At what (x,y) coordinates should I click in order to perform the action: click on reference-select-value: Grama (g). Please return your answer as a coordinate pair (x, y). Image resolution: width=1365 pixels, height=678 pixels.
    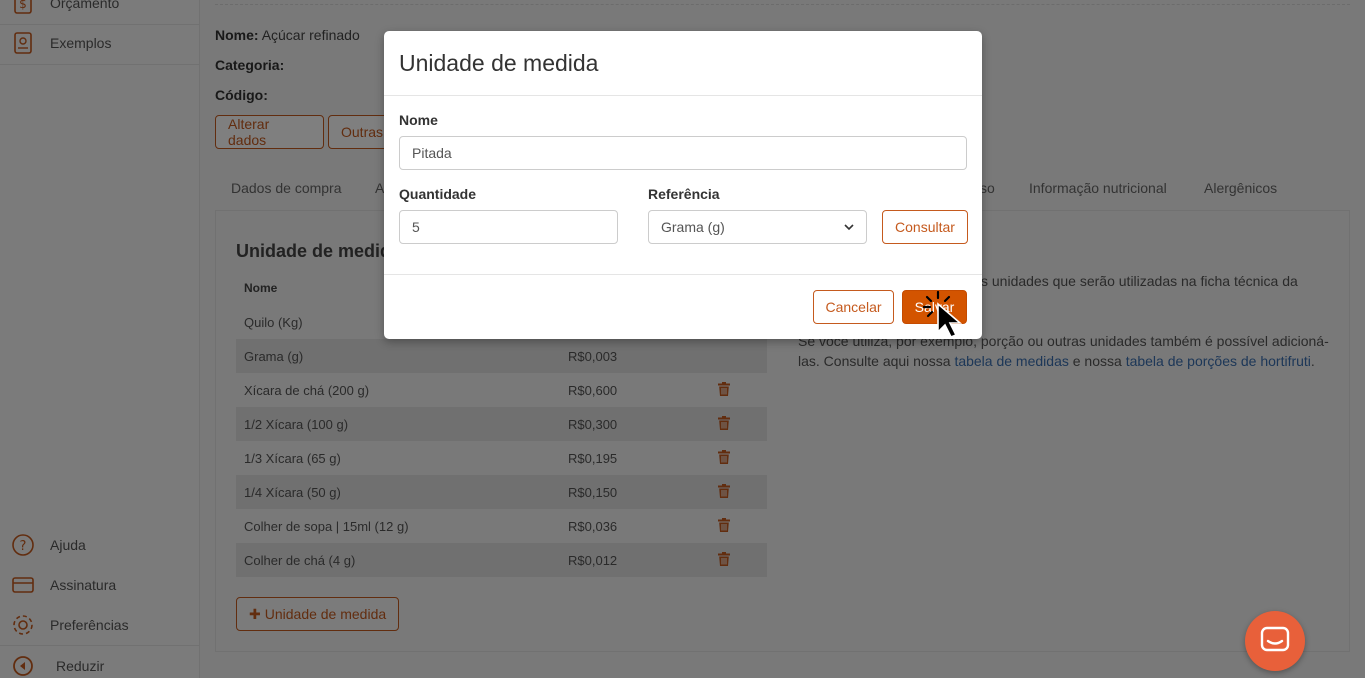
    Looking at the image, I should click on (693, 227).